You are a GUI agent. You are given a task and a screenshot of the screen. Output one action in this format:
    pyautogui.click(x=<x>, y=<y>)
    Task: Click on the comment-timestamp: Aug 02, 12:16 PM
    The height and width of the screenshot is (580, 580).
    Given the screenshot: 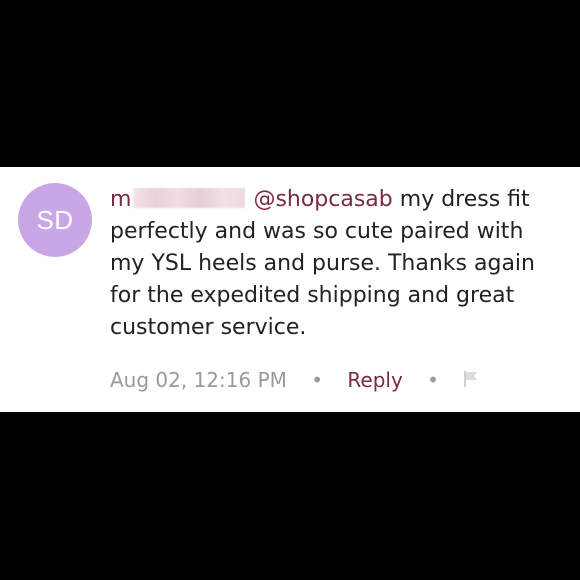 What is the action you would take?
    pyautogui.click(x=198, y=380)
    